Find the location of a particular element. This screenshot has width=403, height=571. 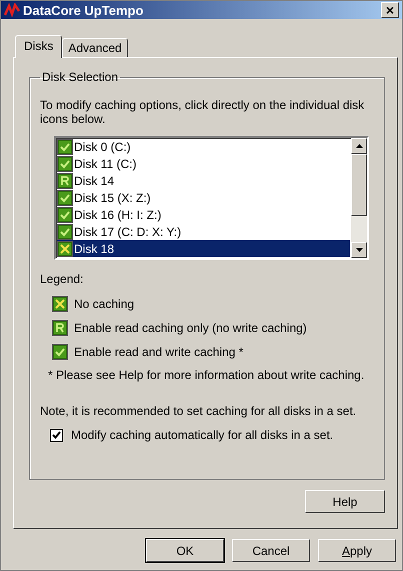

dialog-button: Cancel is located at coordinates (271, 550).